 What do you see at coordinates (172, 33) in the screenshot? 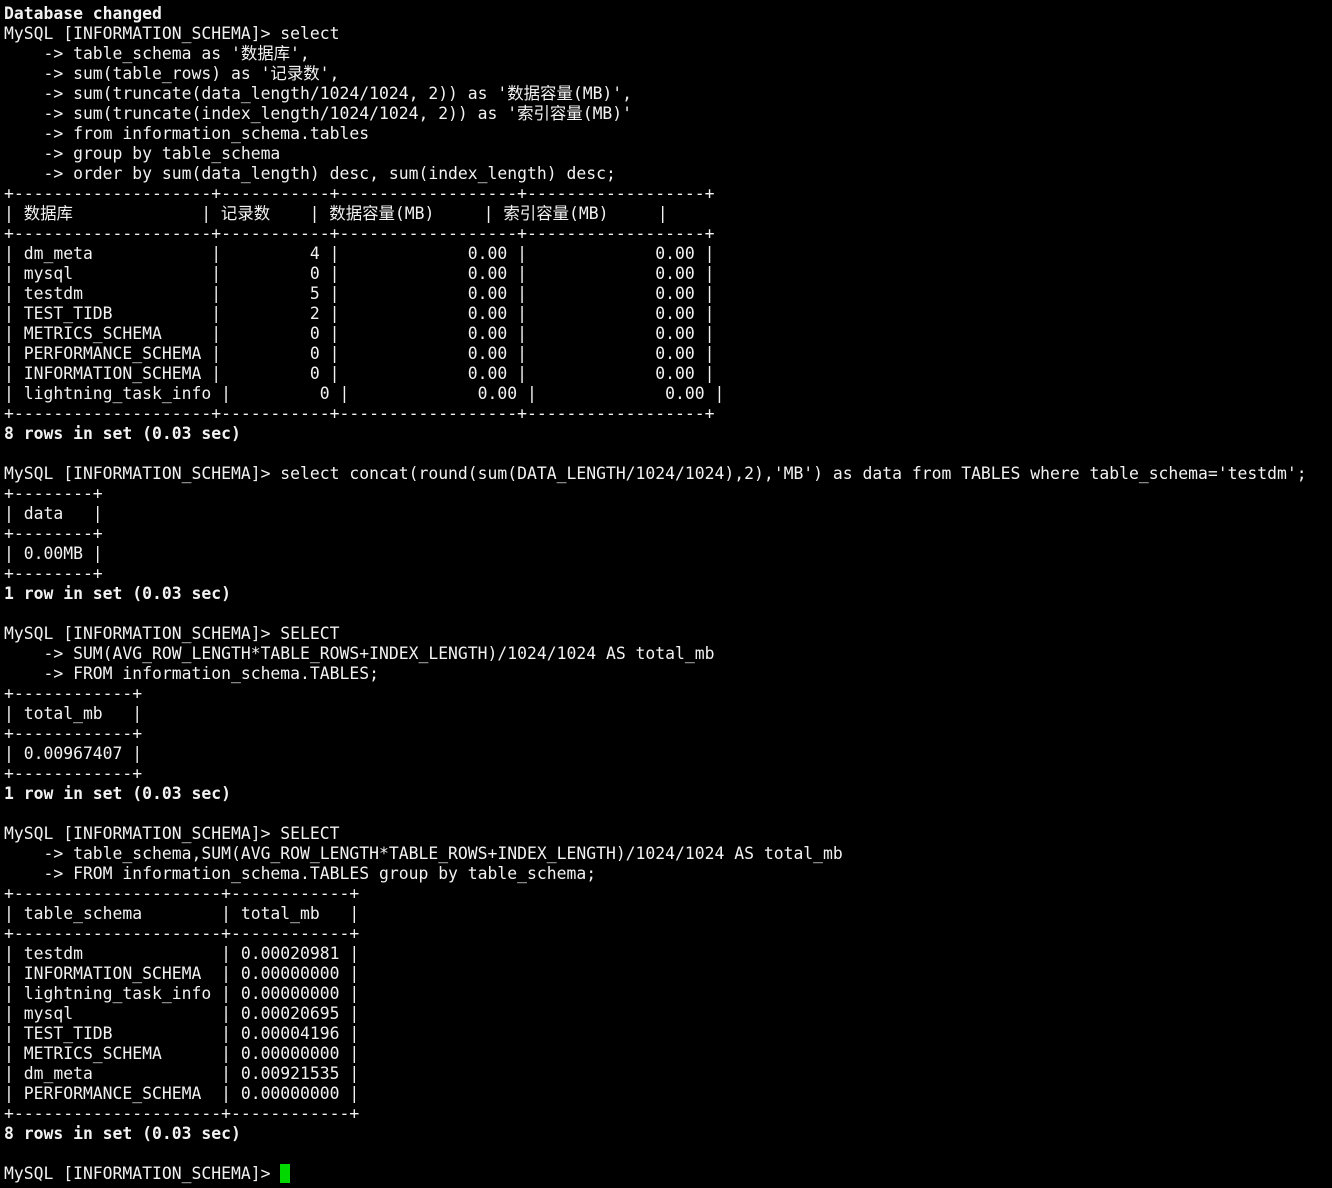
I see `terminal-line: MySQL [INFORMATION_SCHEMA]> select` at bounding box center [172, 33].